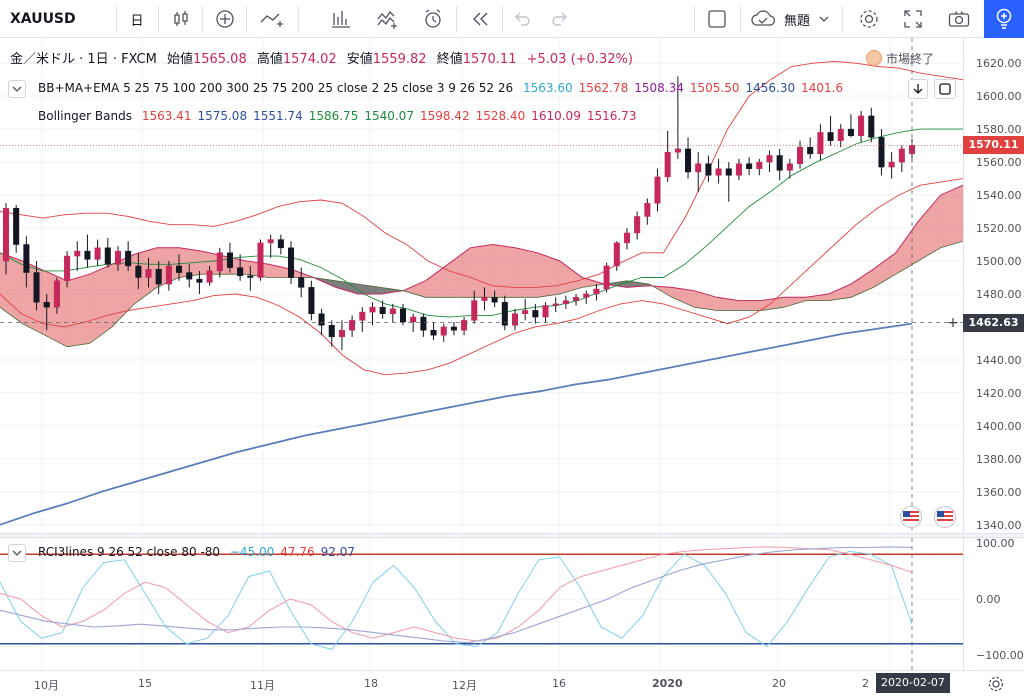  Describe the element at coordinates (387, 19) in the screenshot. I see `indicator-templates-icon` at that location.